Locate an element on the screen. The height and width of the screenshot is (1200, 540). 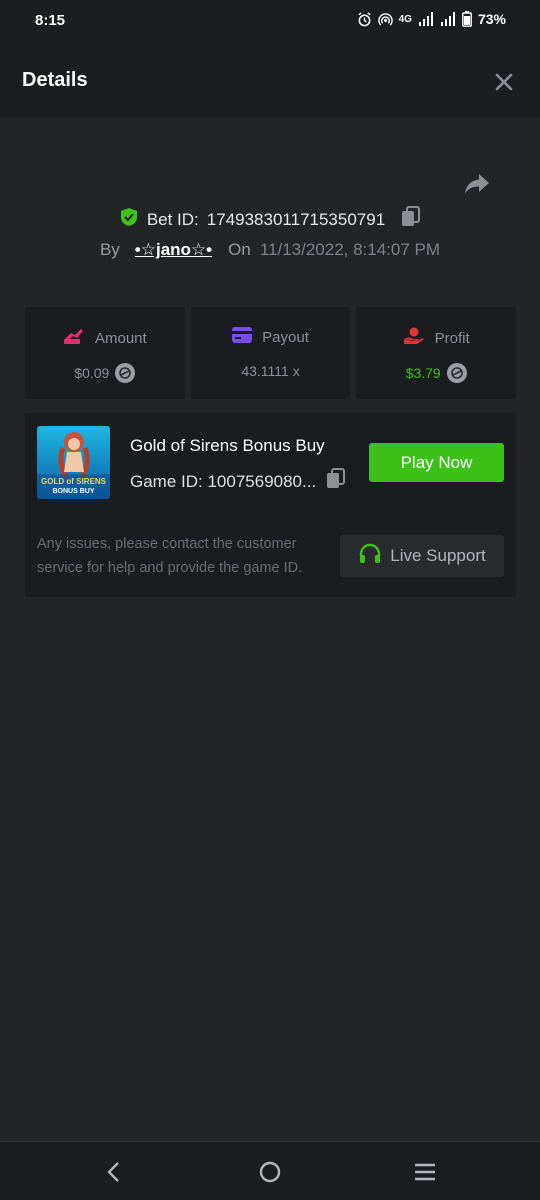
status-bar: 8:15 4G 73% is located at coordinates (270, 21).